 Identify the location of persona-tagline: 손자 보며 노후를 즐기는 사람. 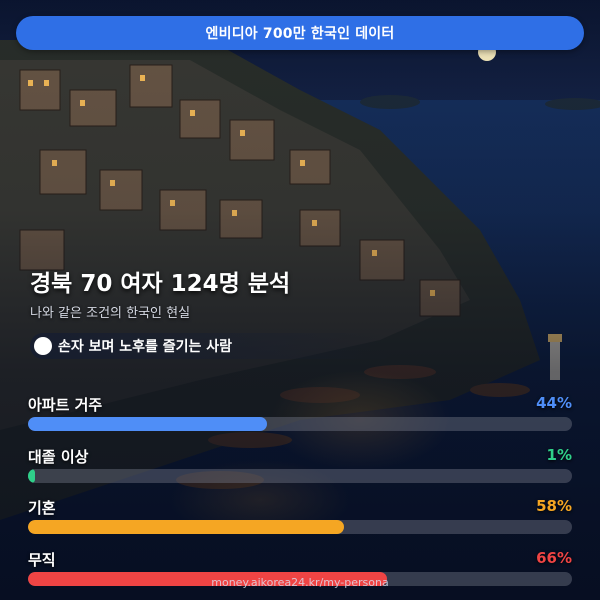
(212, 346).